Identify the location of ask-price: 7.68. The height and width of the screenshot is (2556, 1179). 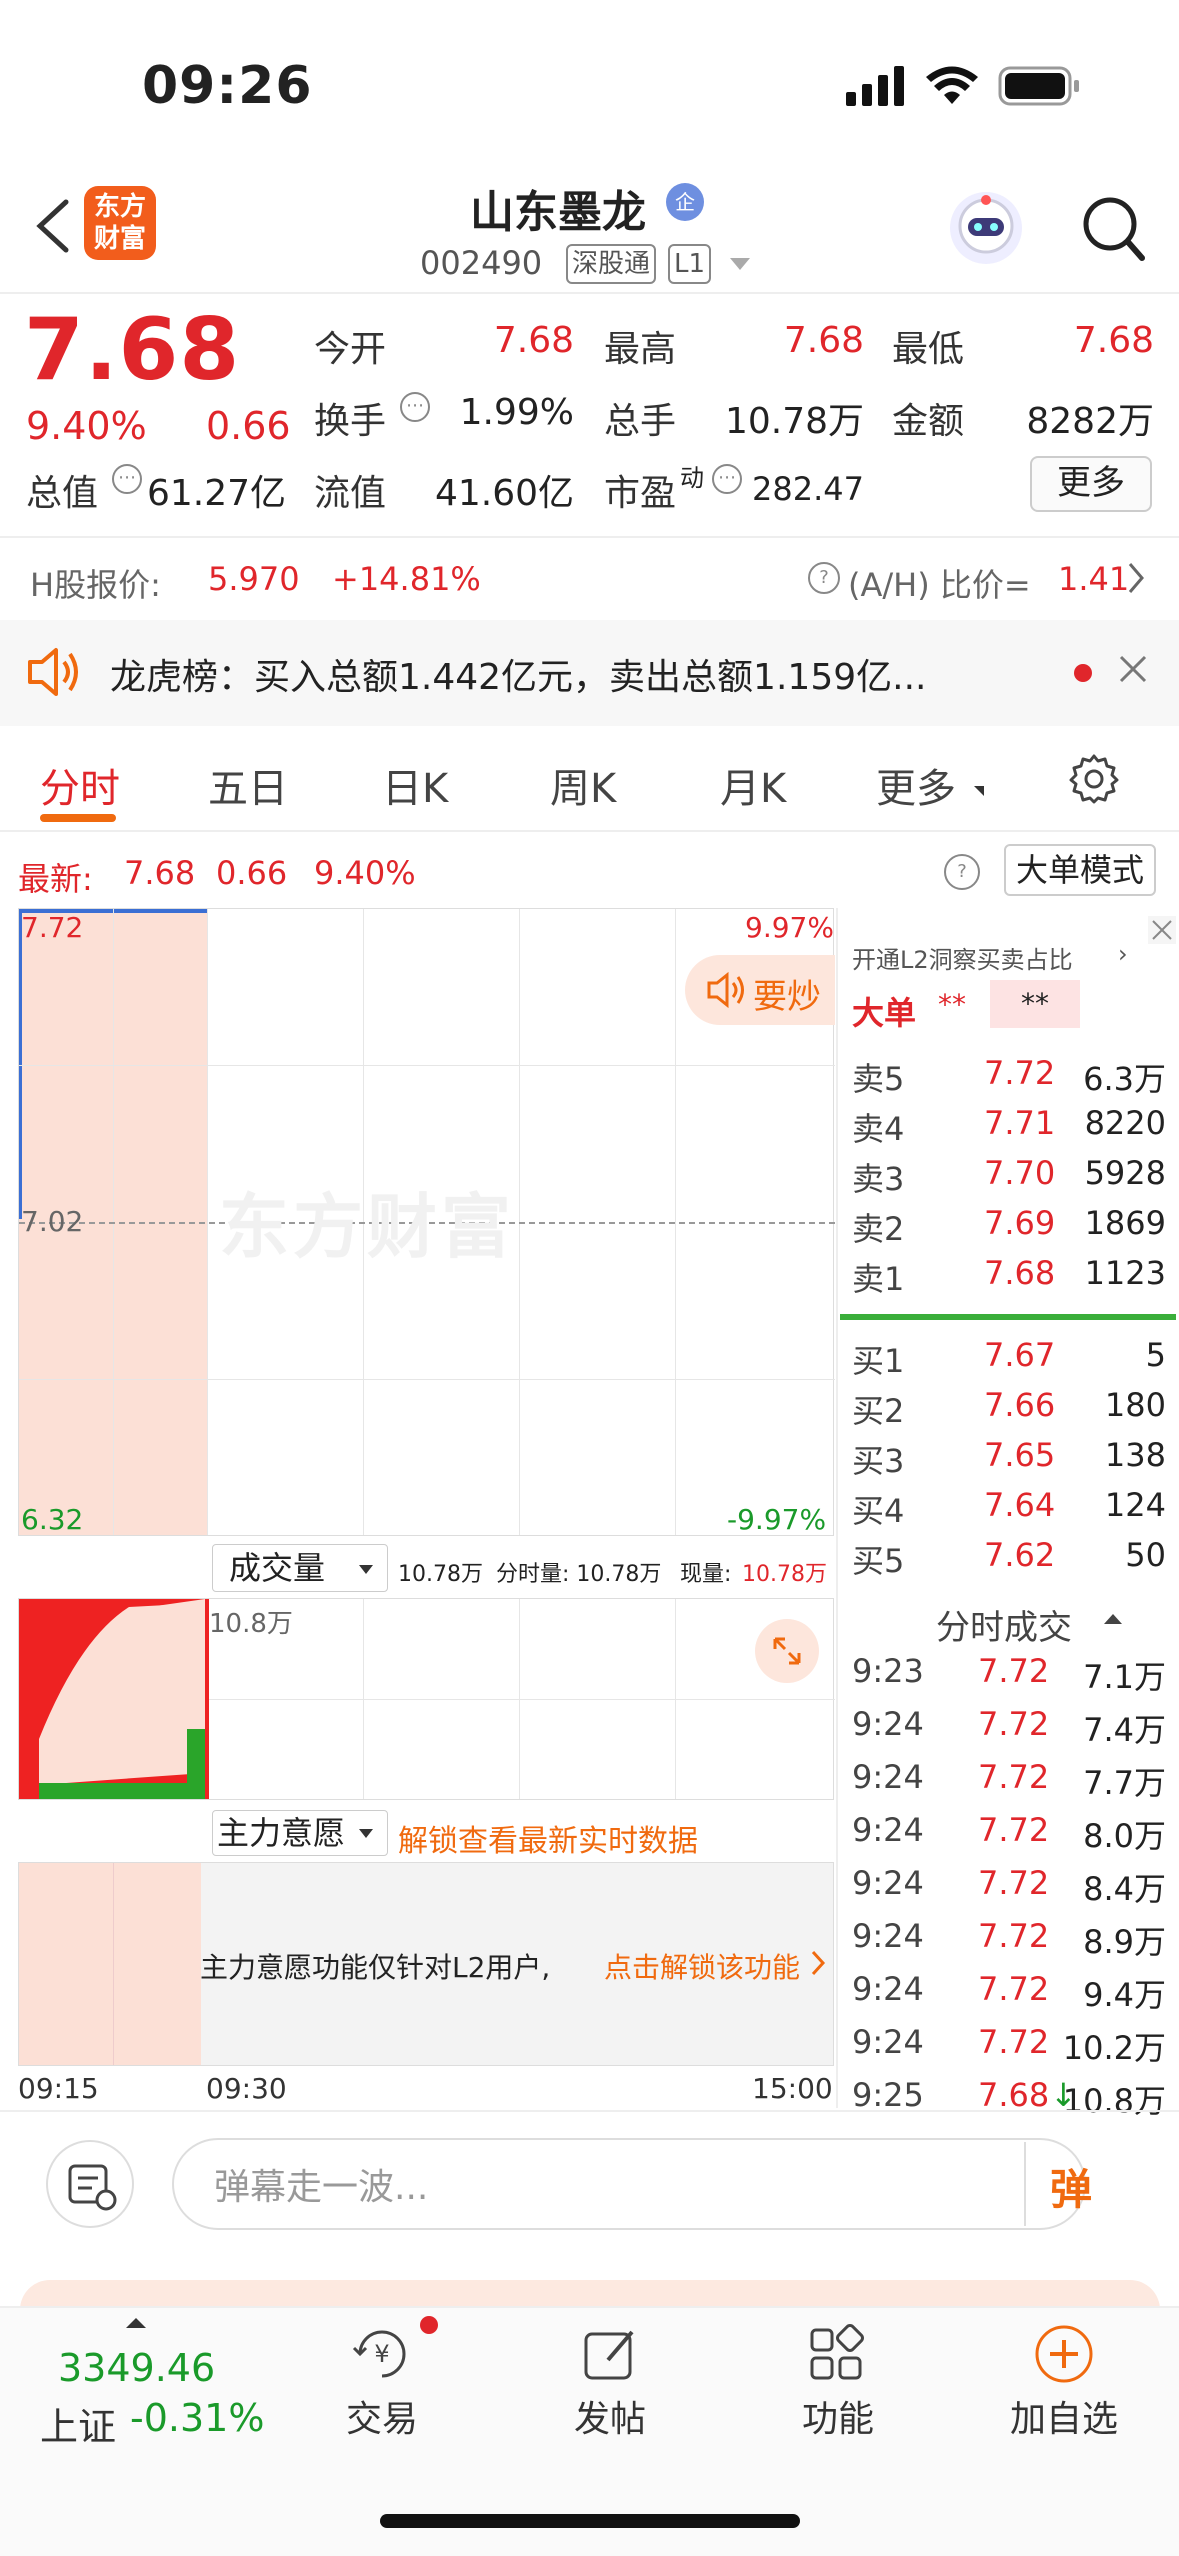
(1020, 1273).